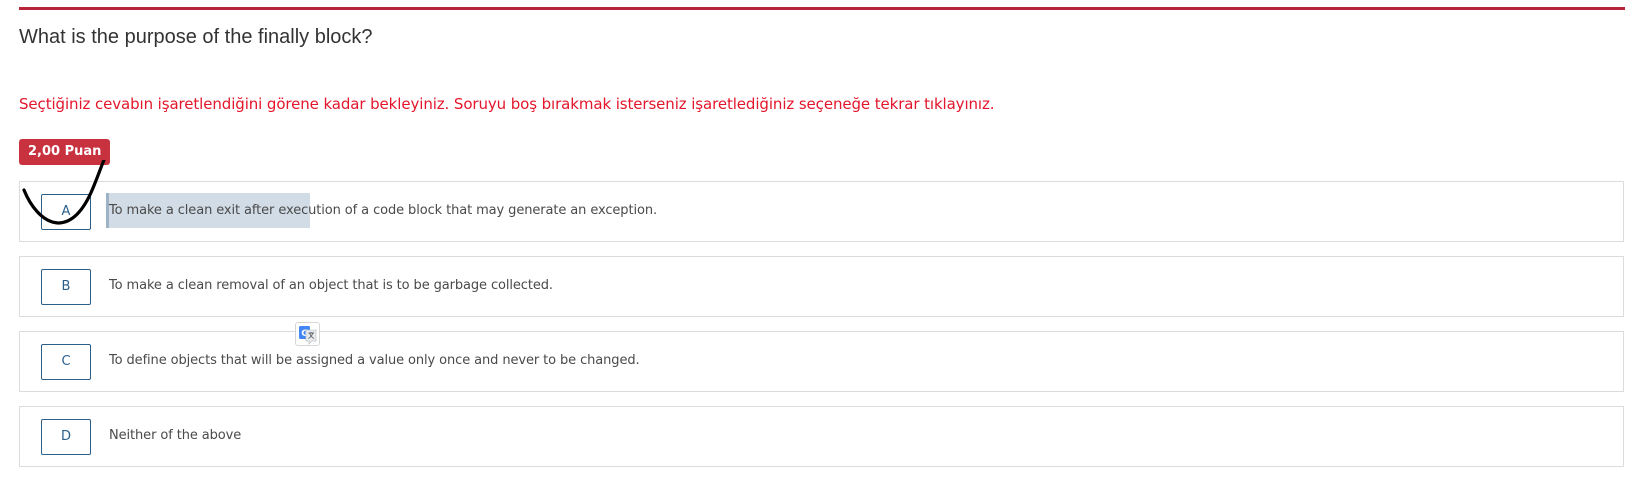 The width and height of the screenshot is (1652, 497). Describe the element at coordinates (66, 287) in the screenshot. I see `option-letter-b: B` at that location.